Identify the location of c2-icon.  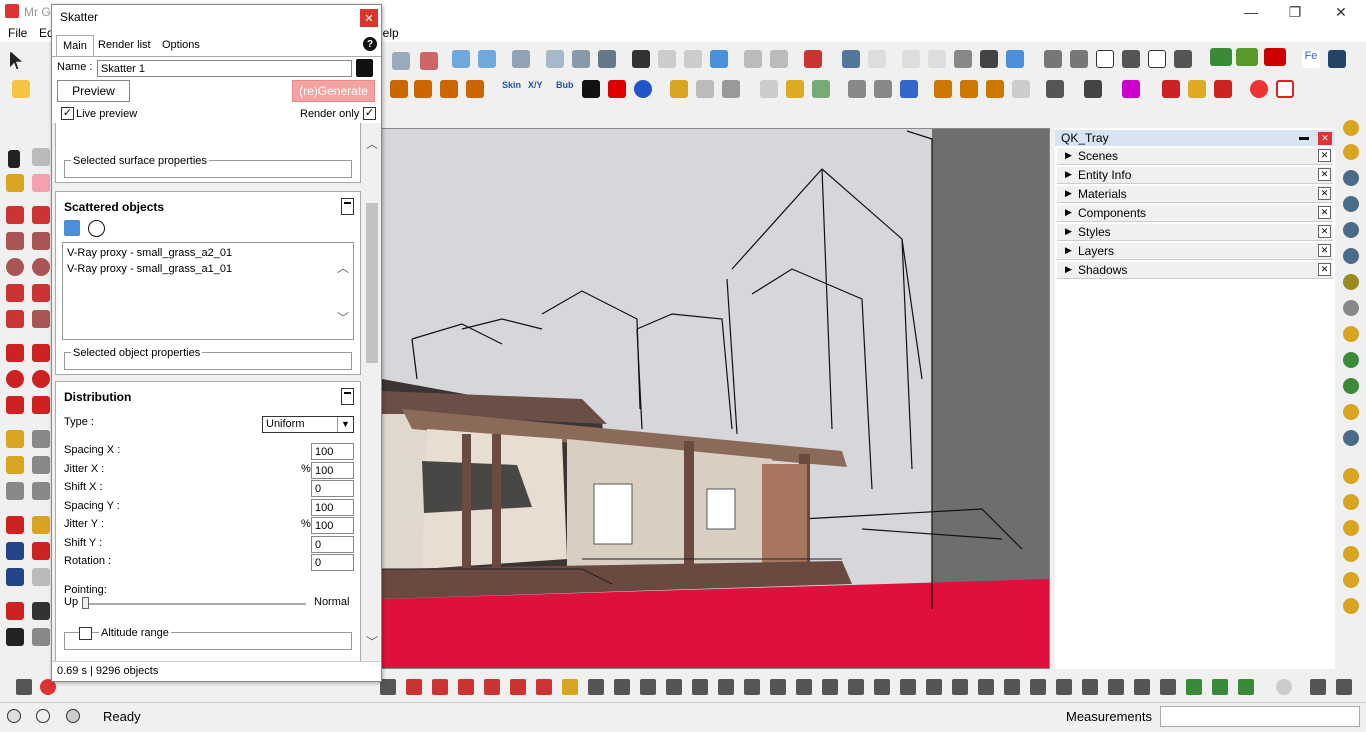
(1131, 89).